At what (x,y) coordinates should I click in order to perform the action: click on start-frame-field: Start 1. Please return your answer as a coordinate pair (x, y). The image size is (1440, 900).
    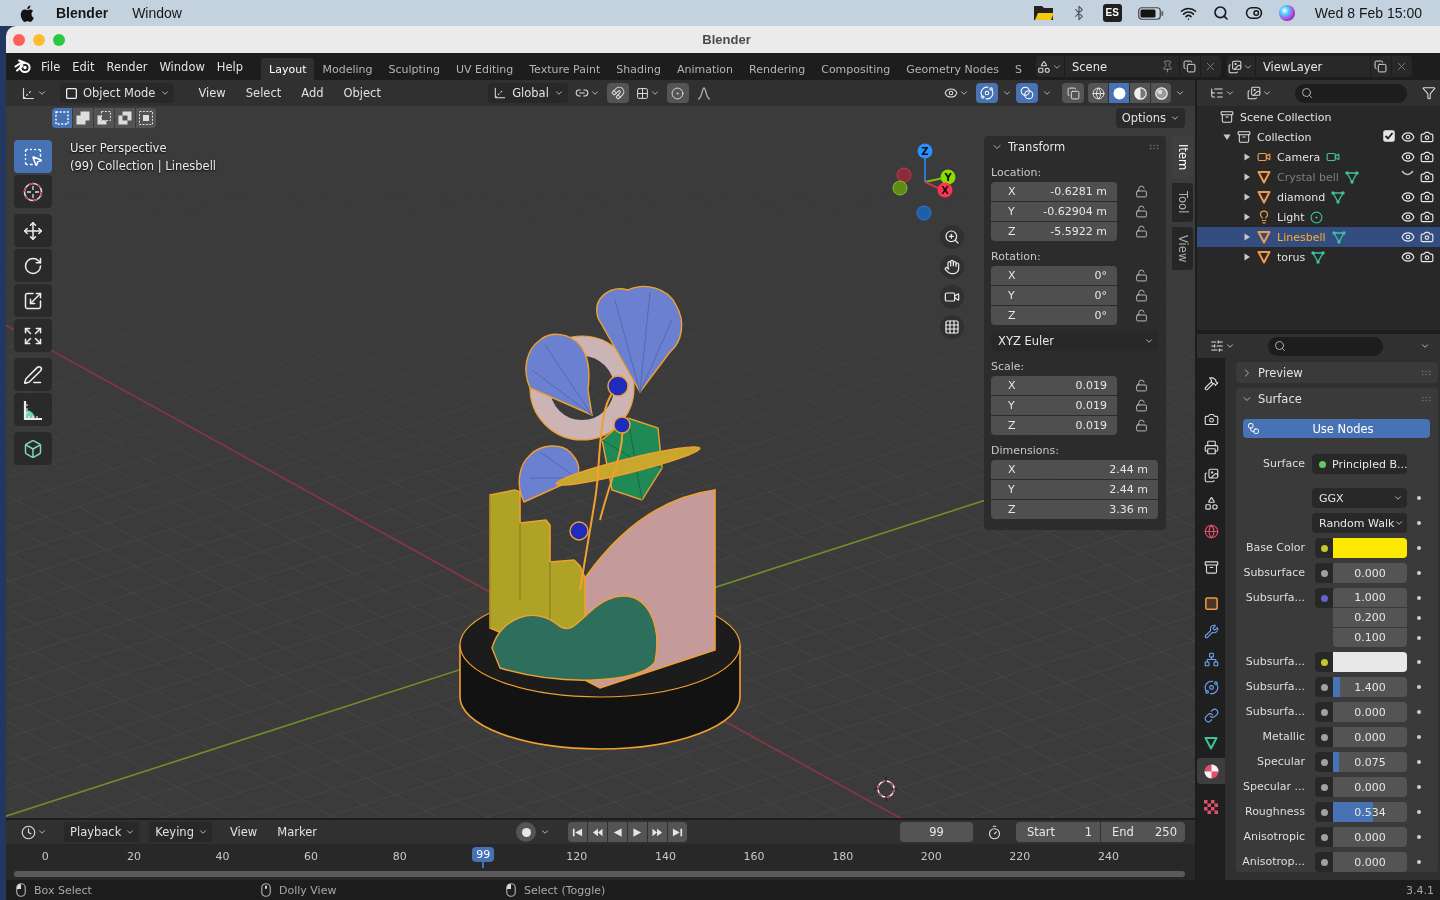
    Looking at the image, I should click on (1058, 832).